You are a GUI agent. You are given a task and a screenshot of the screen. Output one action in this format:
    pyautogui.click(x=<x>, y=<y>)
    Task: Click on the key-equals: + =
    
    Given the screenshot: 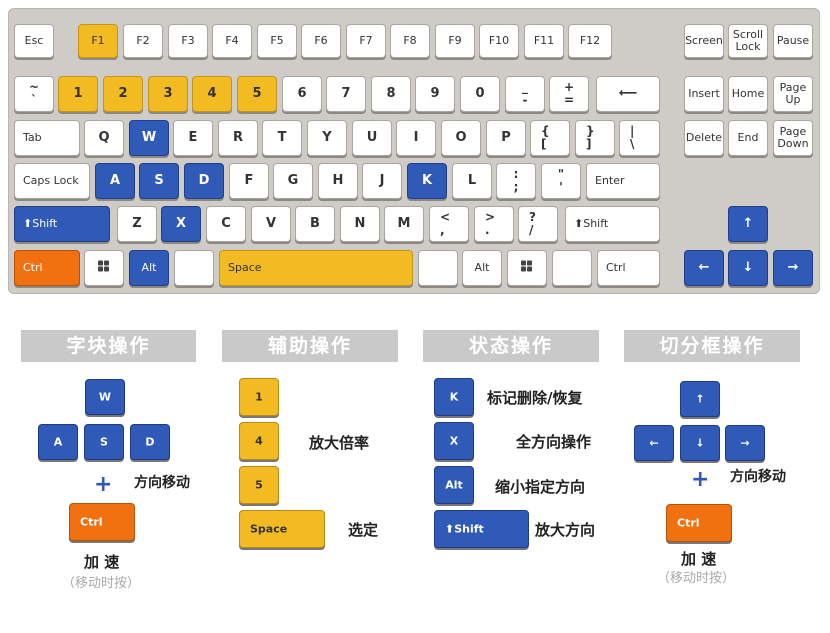 What is the action you would take?
    pyautogui.click(x=569, y=94)
    